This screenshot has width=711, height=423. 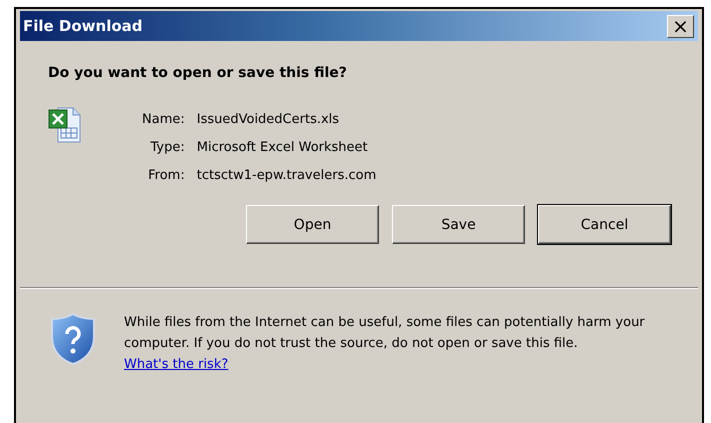 What do you see at coordinates (604, 224) in the screenshot?
I see `dialog-button: Cancel` at bounding box center [604, 224].